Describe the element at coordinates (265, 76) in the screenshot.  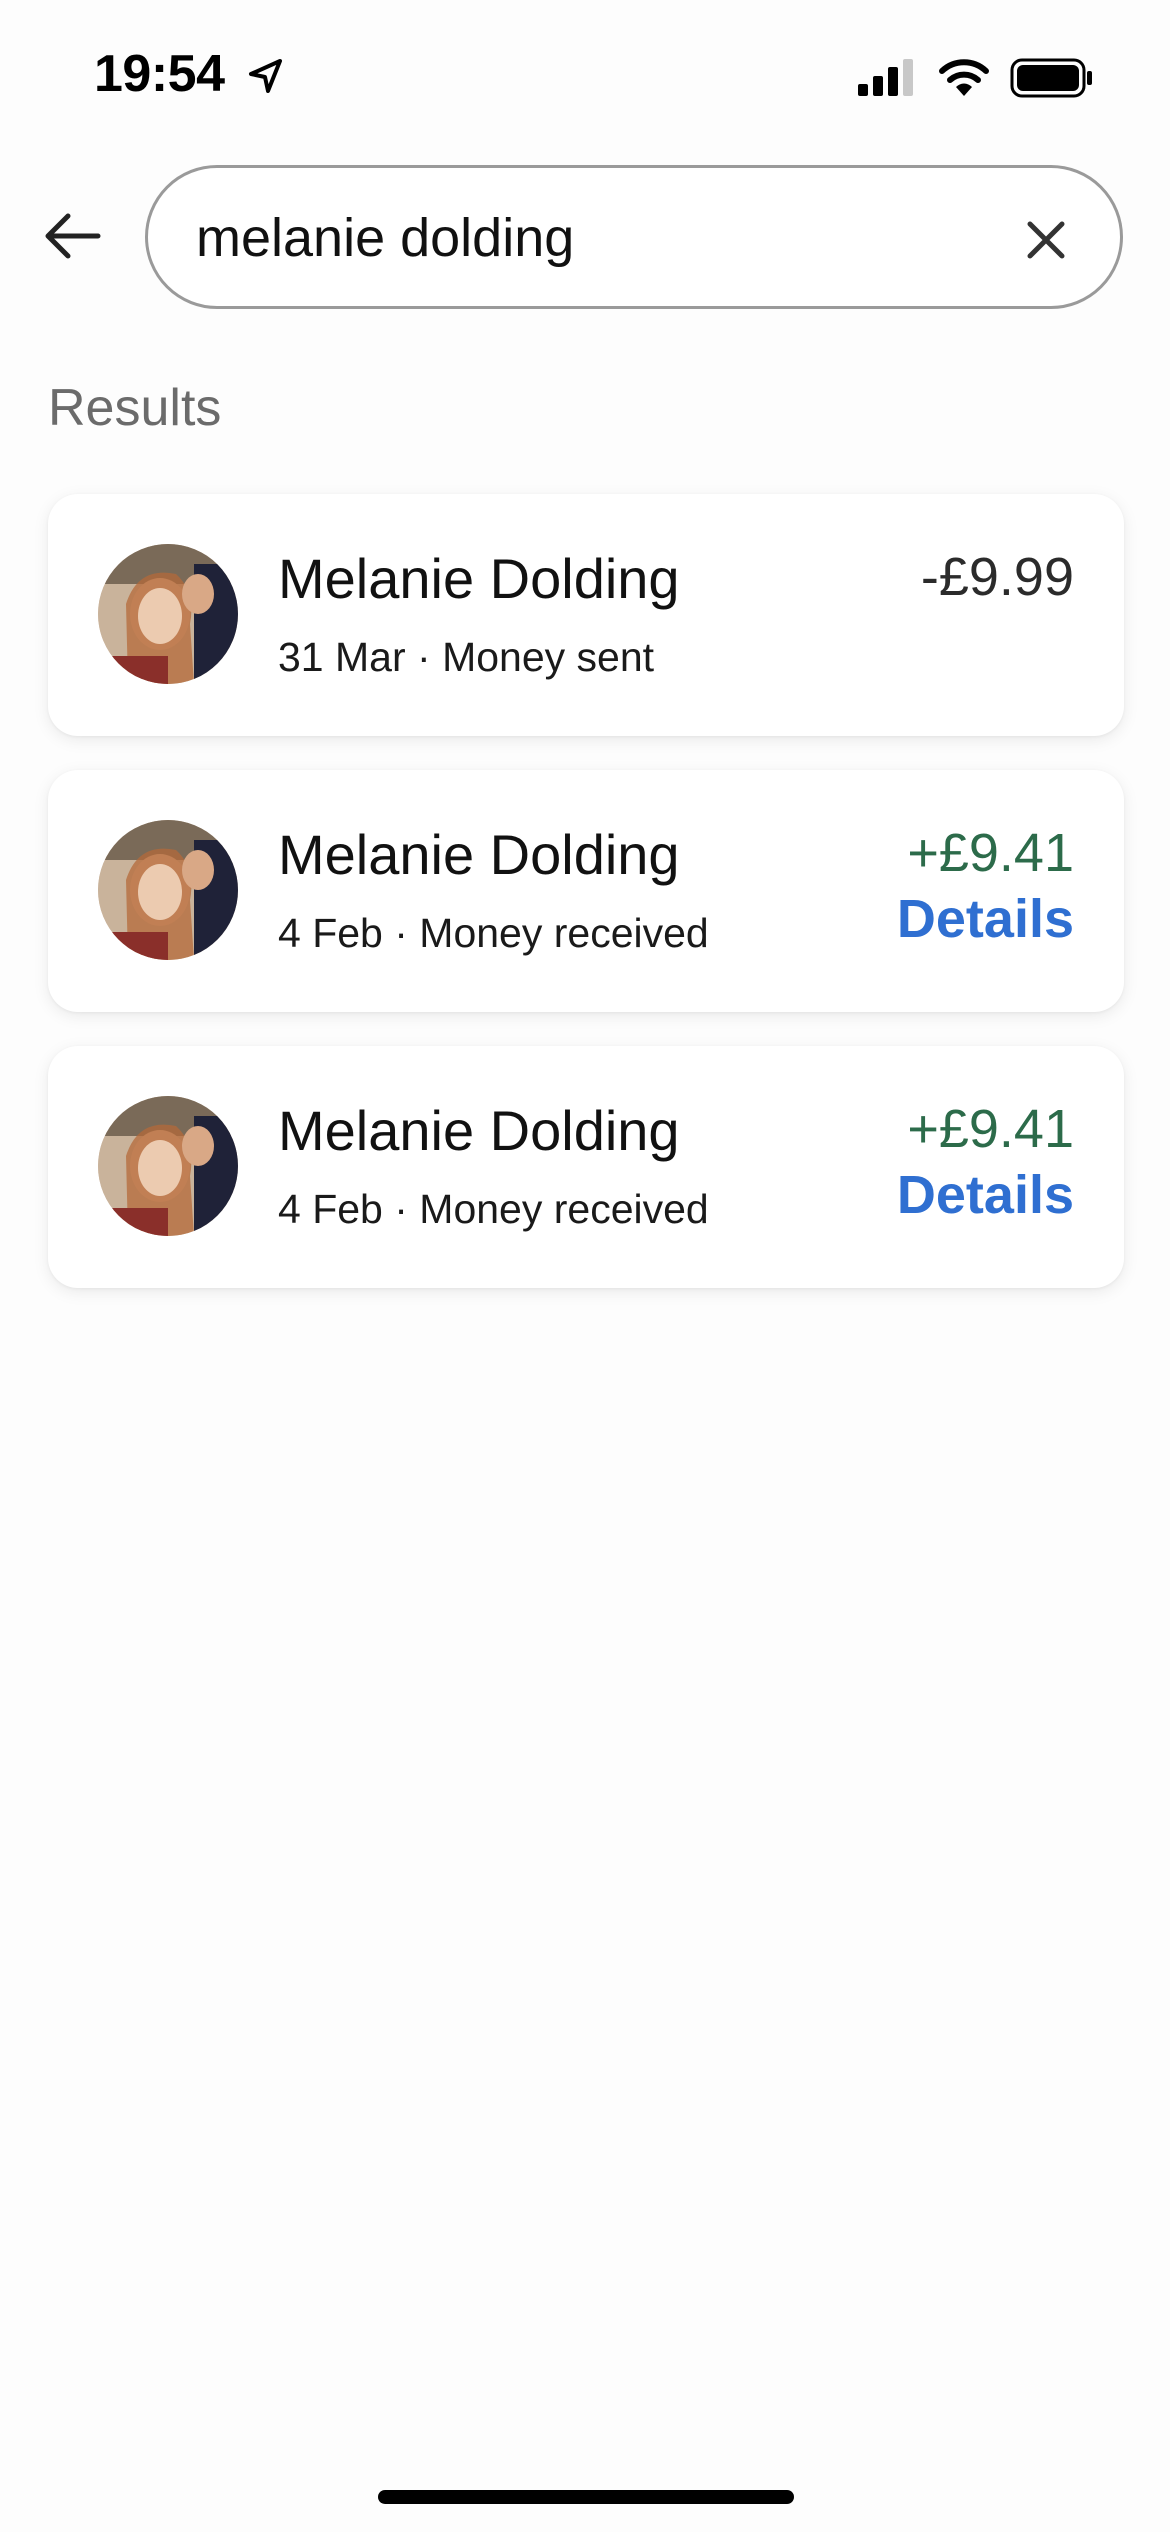
I see `location-arrow-icon` at that location.